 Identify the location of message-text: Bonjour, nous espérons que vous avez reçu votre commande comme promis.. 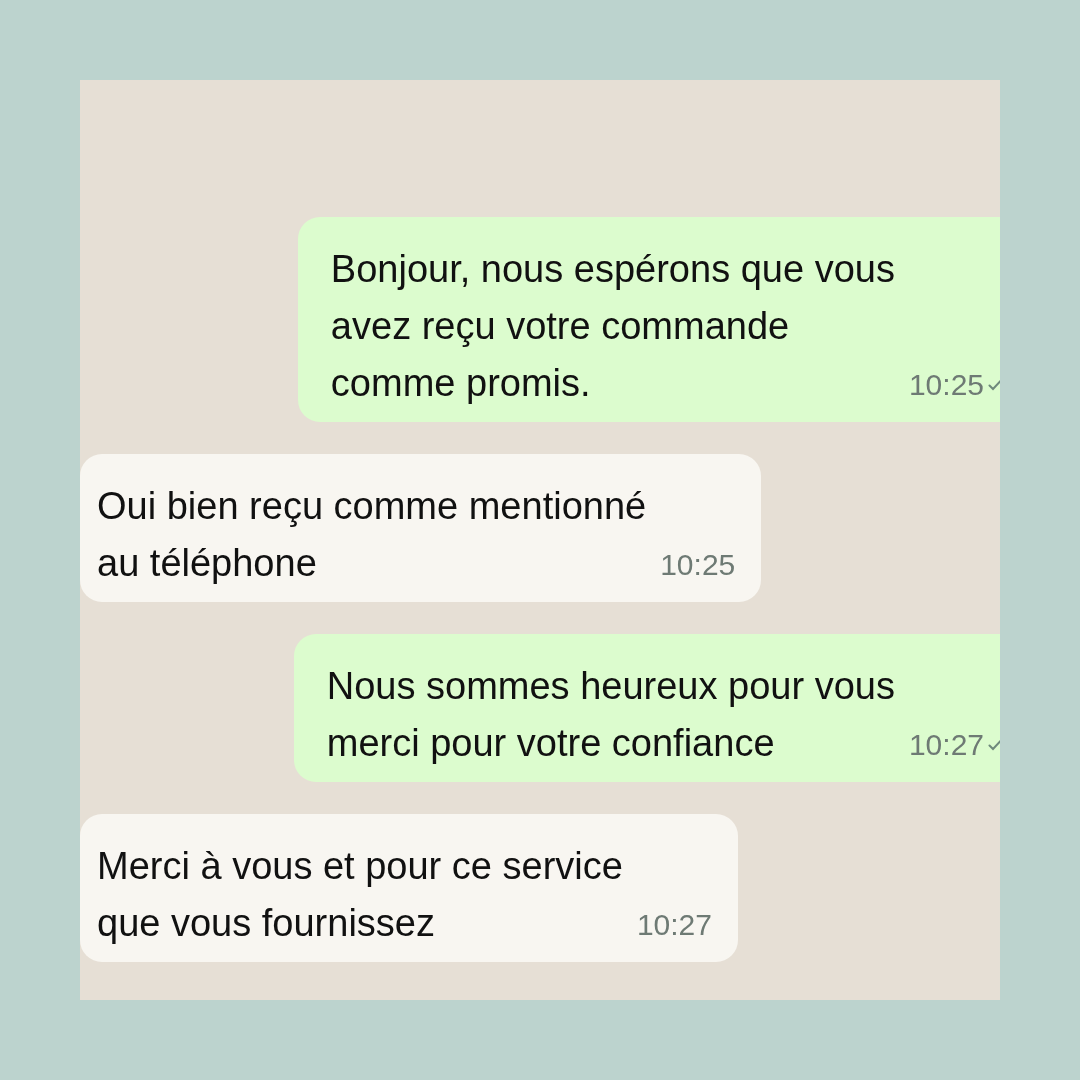
(612, 326).